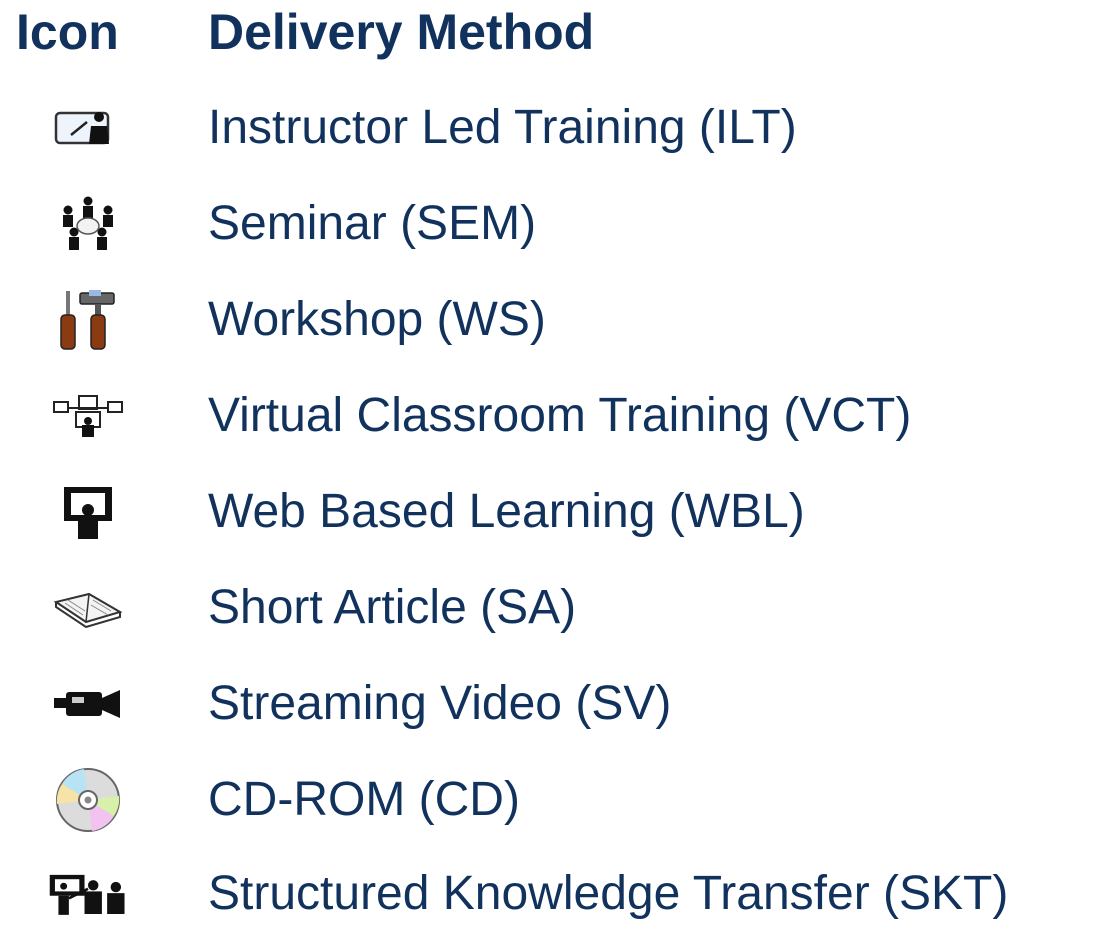 This screenshot has width=1097, height=942. Describe the element at coordinates (440, 703) in the screenshot. I see `delivery-method-label: Streaming Video (SV)` at that location.